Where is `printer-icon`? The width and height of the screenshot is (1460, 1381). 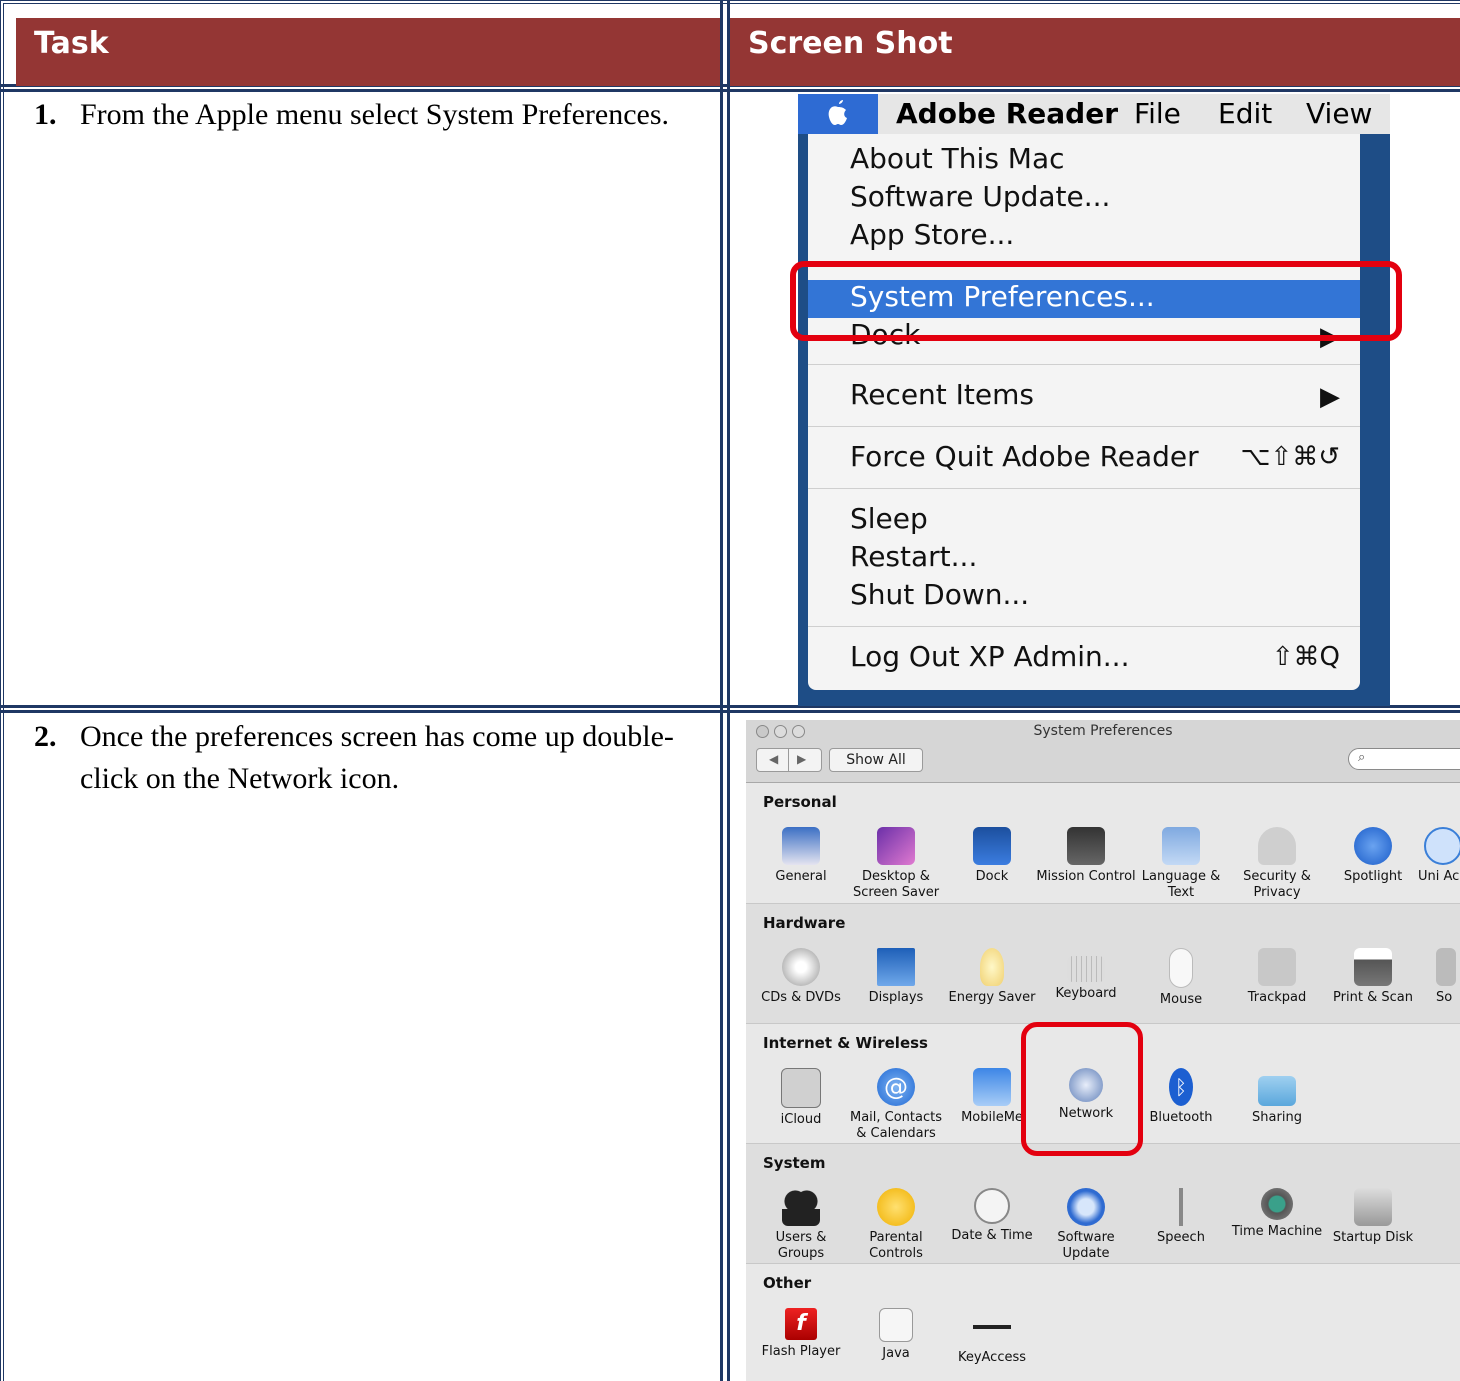 printer-icon is located at coordinates (1373, 967).